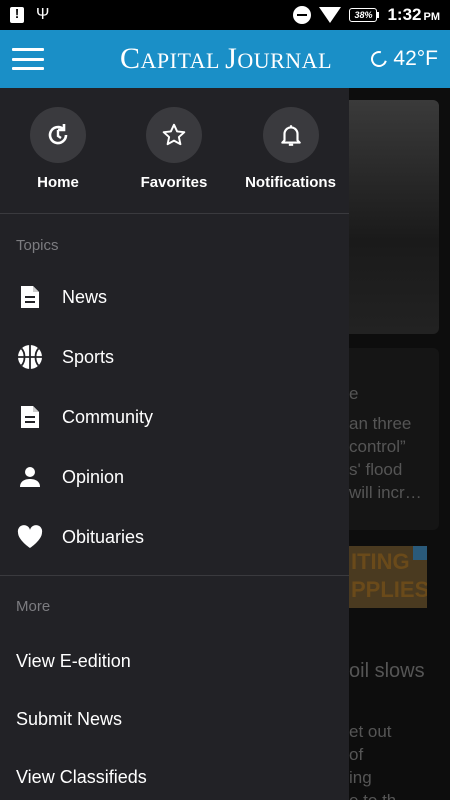 The image size is (450, 800). I want to click on topic-community: Community, so click(174, 417).